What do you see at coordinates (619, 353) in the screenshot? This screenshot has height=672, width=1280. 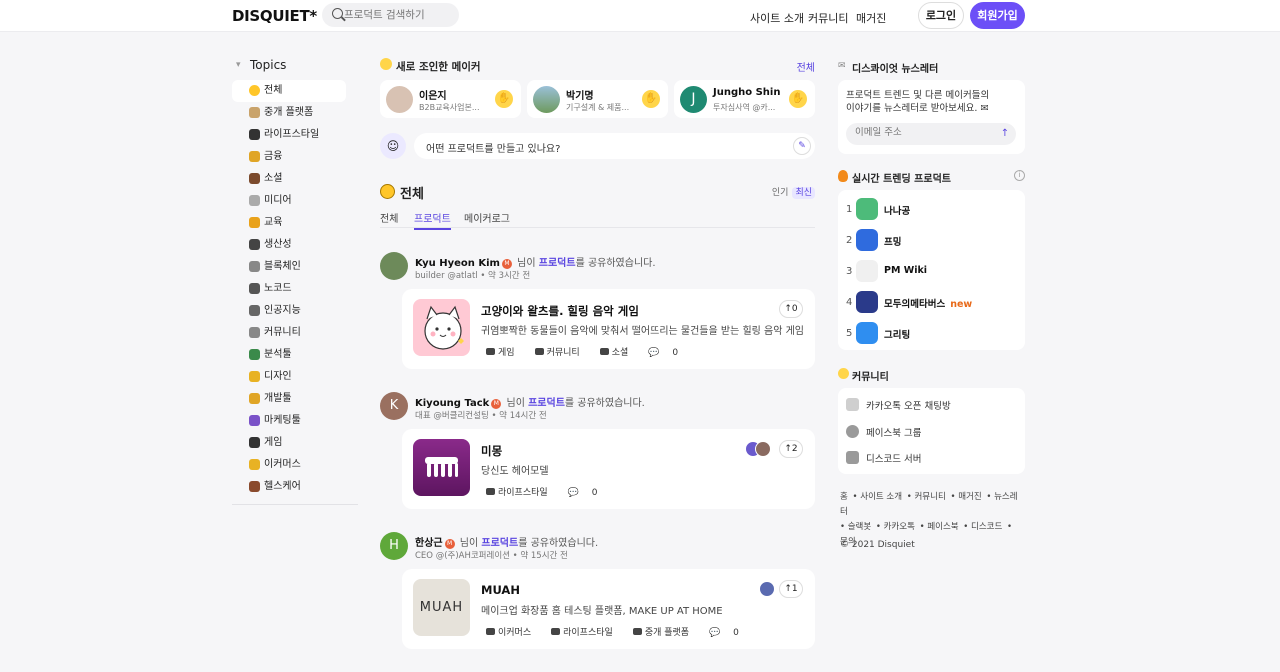 I see `tag-chip: 소셜` at bounding box center [619, 353].